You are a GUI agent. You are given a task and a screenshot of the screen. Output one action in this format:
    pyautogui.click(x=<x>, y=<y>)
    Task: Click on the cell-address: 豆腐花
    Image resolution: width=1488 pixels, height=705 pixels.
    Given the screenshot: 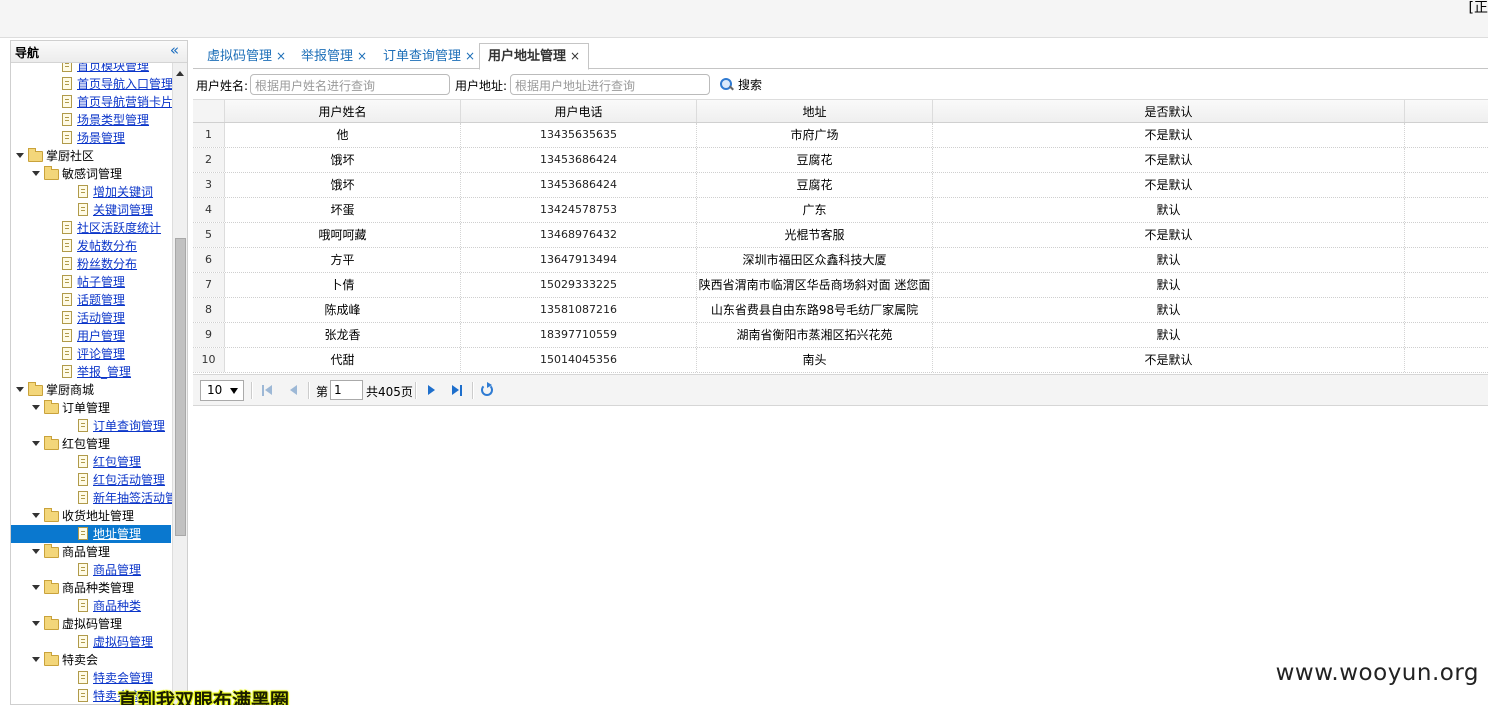 What is the action you would take?
    pyautogui.click(x=815, y=160)
    